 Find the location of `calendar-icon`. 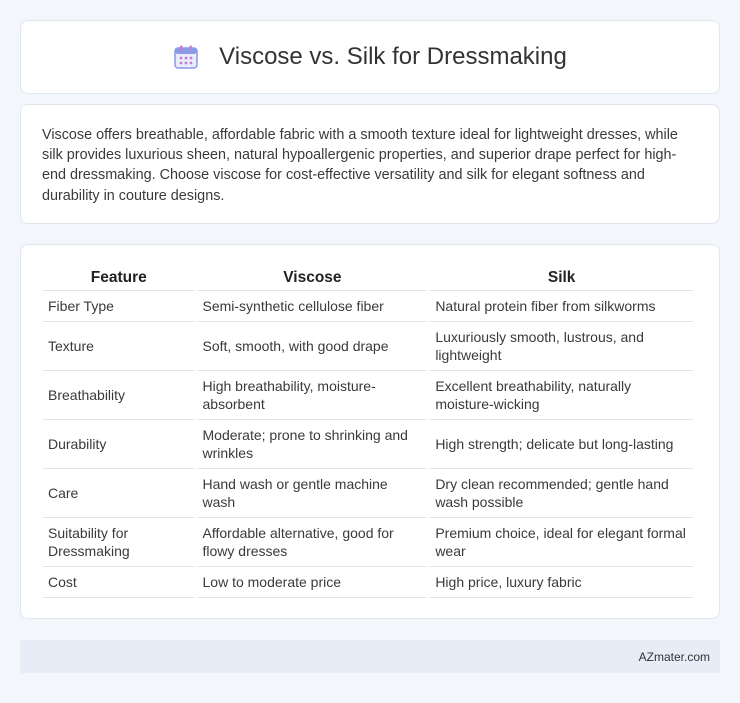

calendar-icon is located at coordinates (186, 57).